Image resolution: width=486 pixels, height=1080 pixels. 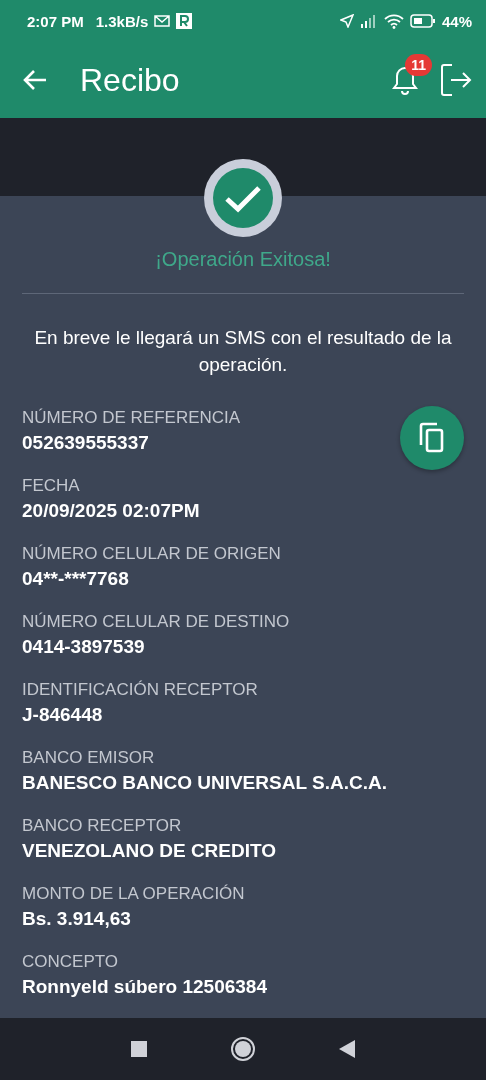 What do you see at coordinates (122, 21) in the screenshot?
I see `network-speed: 1.3kB/s` at bounding box center [122, 21].